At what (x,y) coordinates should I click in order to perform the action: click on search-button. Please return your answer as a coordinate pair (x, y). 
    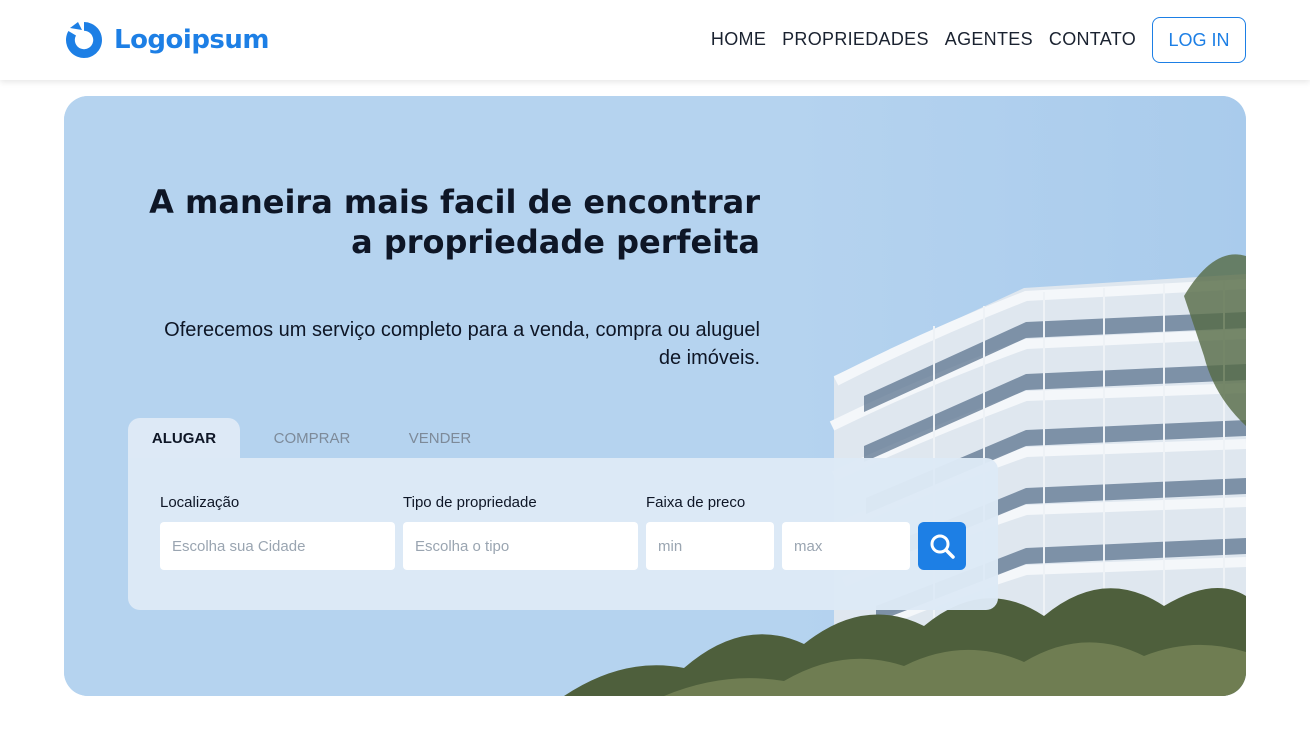
    Looking at the image, I should click on (942, 546).